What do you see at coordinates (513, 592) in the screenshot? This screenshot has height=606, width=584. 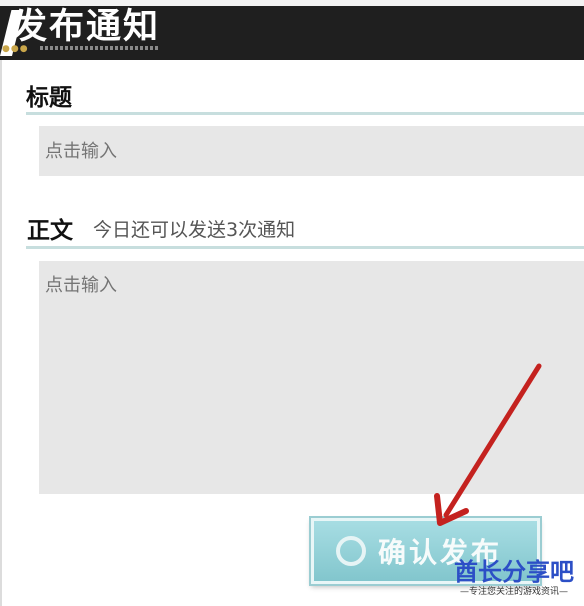 I see `watermark-subtitle: —专注您关注的游戏资讯—` at bounding box center [513, 592].